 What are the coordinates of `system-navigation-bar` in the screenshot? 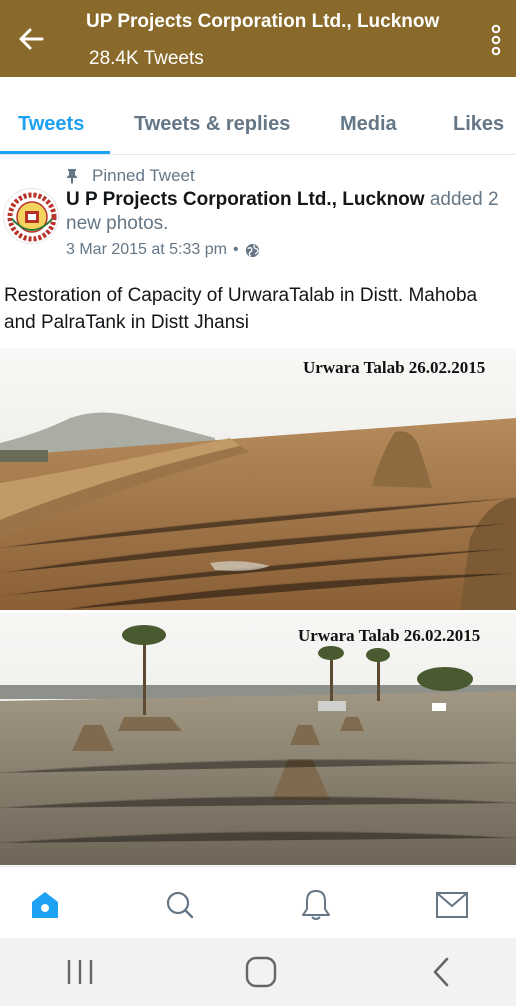 It's located at (258, 972).